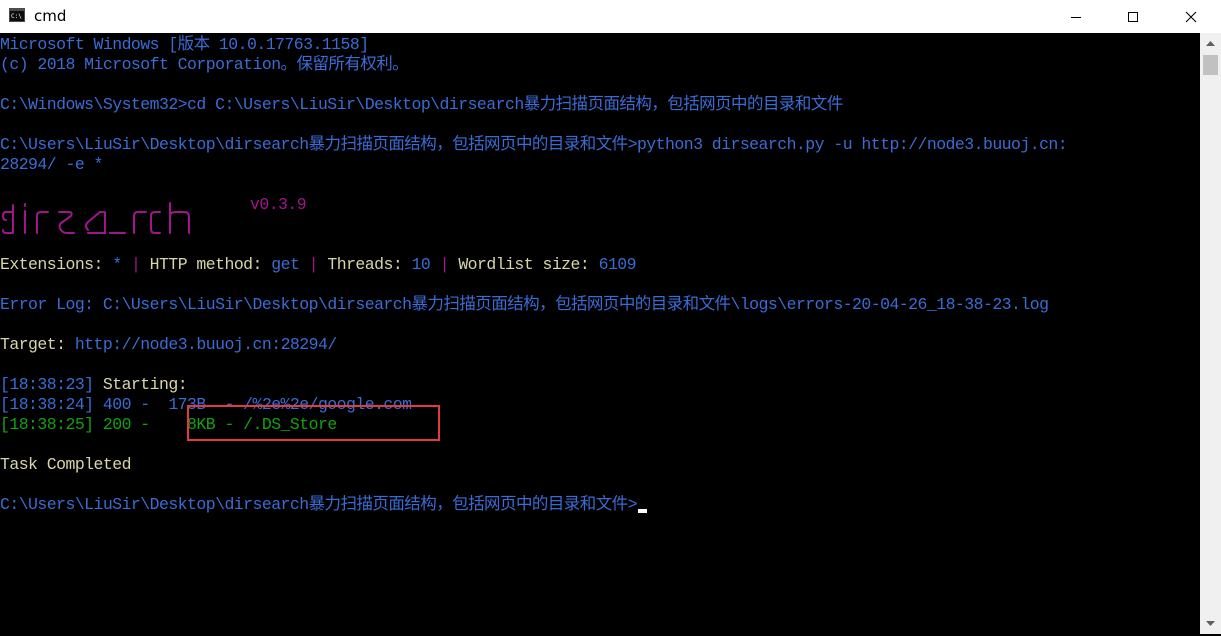  I want to click on result-prefix: [18:38:25] 200 -, so click(94, 424).